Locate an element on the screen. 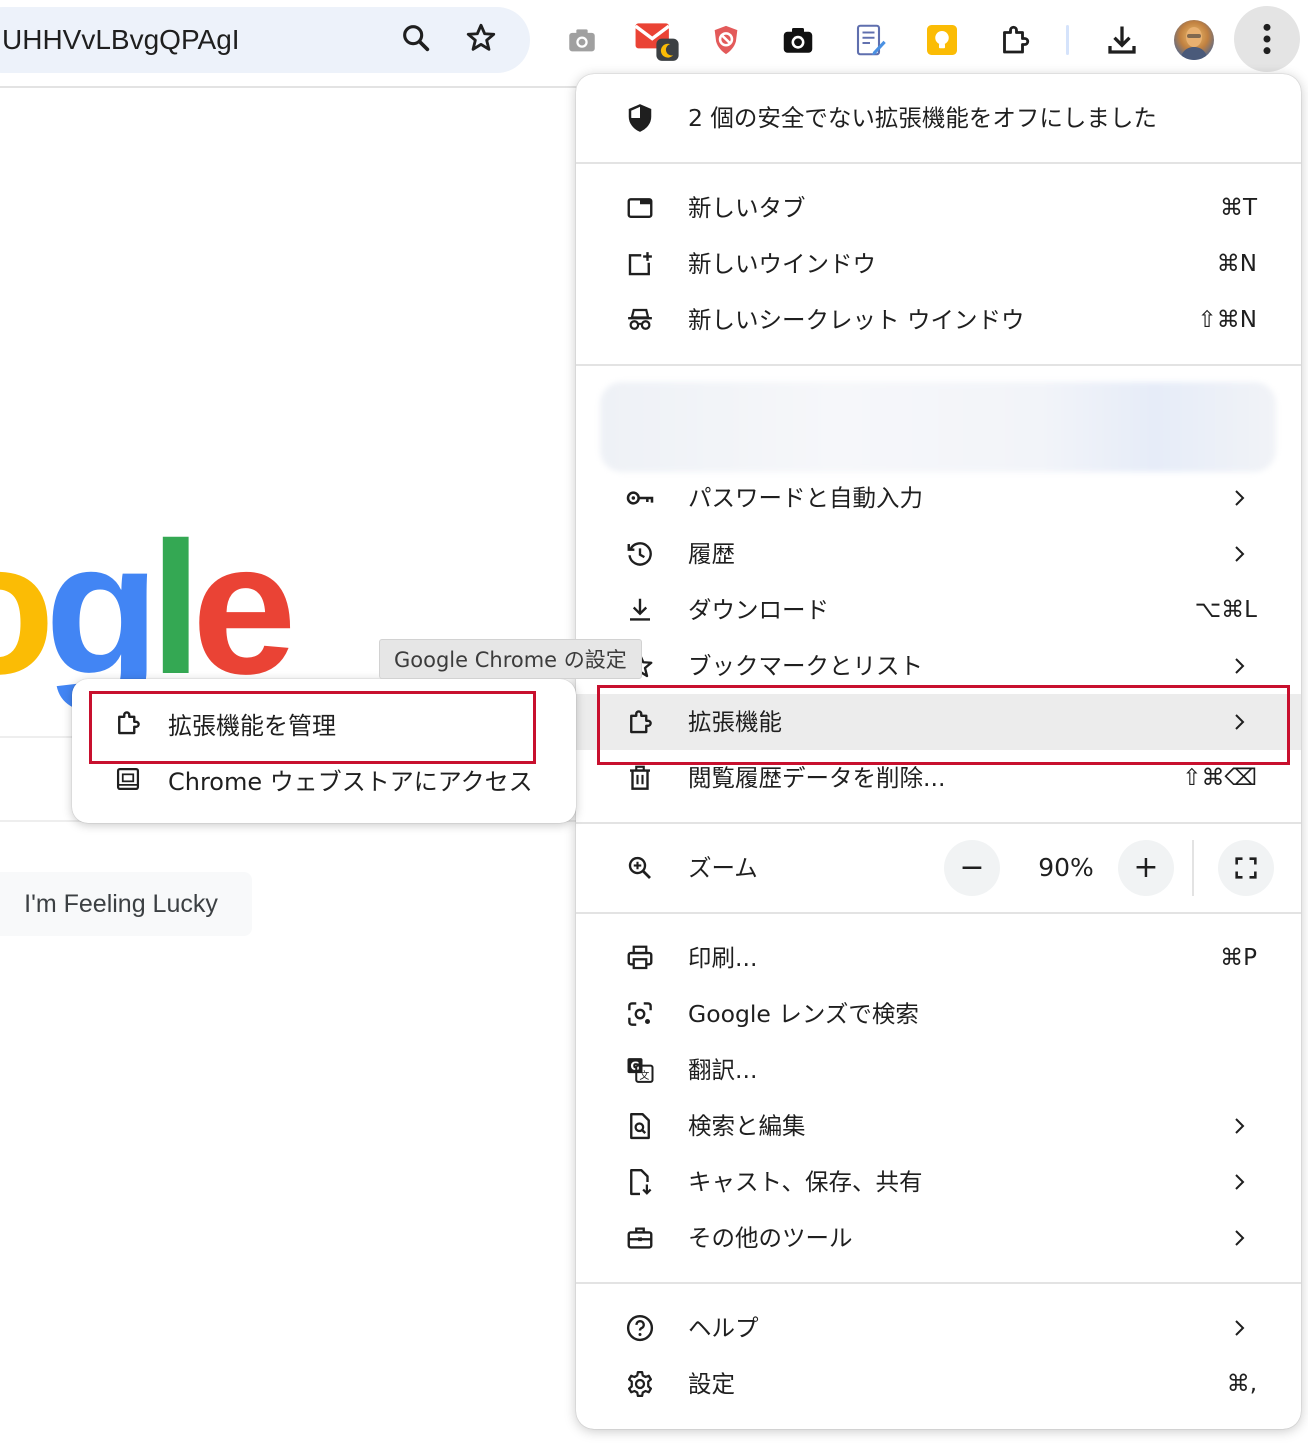 Image resolution: width=1308 pixels, height=1456 pixels. zoom-label: ズーム is located at coordinates (723, 868).